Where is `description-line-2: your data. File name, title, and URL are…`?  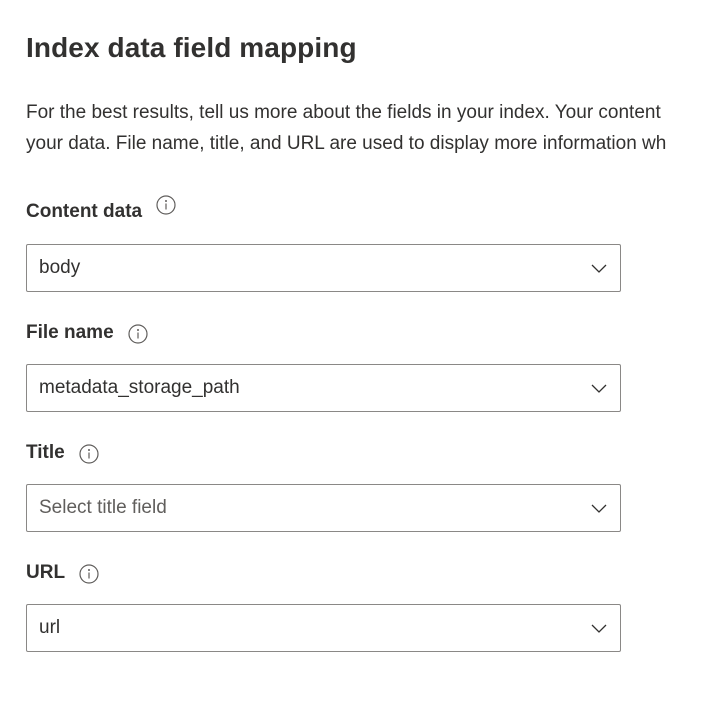 description-line-2: your data. File name, title, and URL are… is located at coordinates (346, 143).